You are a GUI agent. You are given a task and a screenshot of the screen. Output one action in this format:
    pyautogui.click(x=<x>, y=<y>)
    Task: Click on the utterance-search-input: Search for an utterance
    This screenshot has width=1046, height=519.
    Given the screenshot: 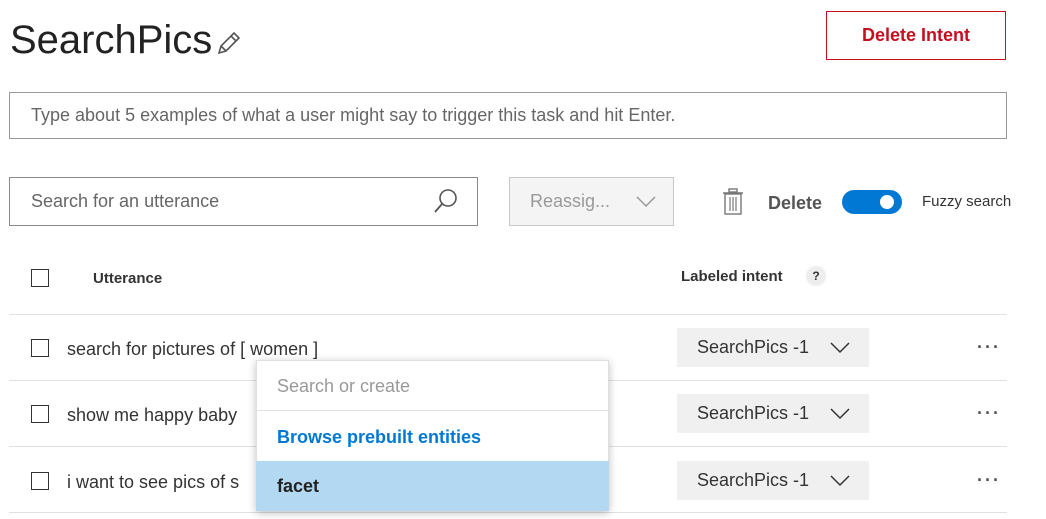 What is the action you would take?
    pyautogui.click(x=243, y=201)
    